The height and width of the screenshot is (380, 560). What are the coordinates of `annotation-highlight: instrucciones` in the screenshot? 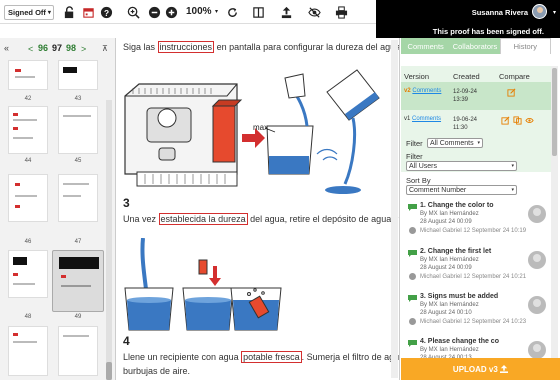 It's located at (186, 47).